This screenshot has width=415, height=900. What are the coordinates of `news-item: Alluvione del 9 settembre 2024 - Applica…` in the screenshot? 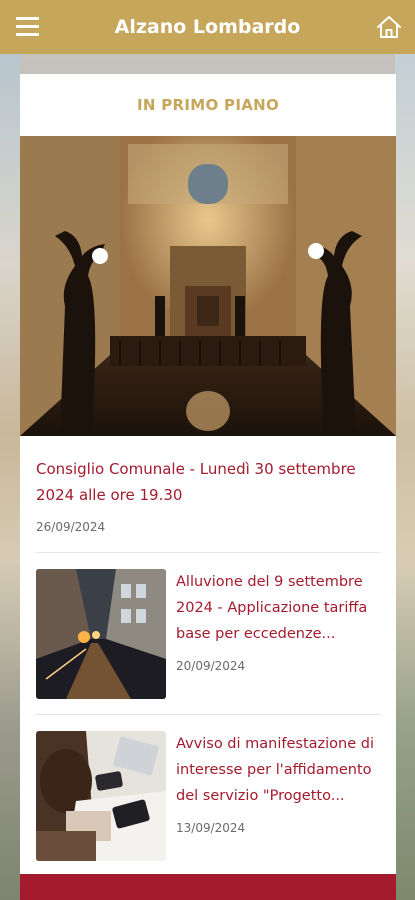 It's located at (208, 634).